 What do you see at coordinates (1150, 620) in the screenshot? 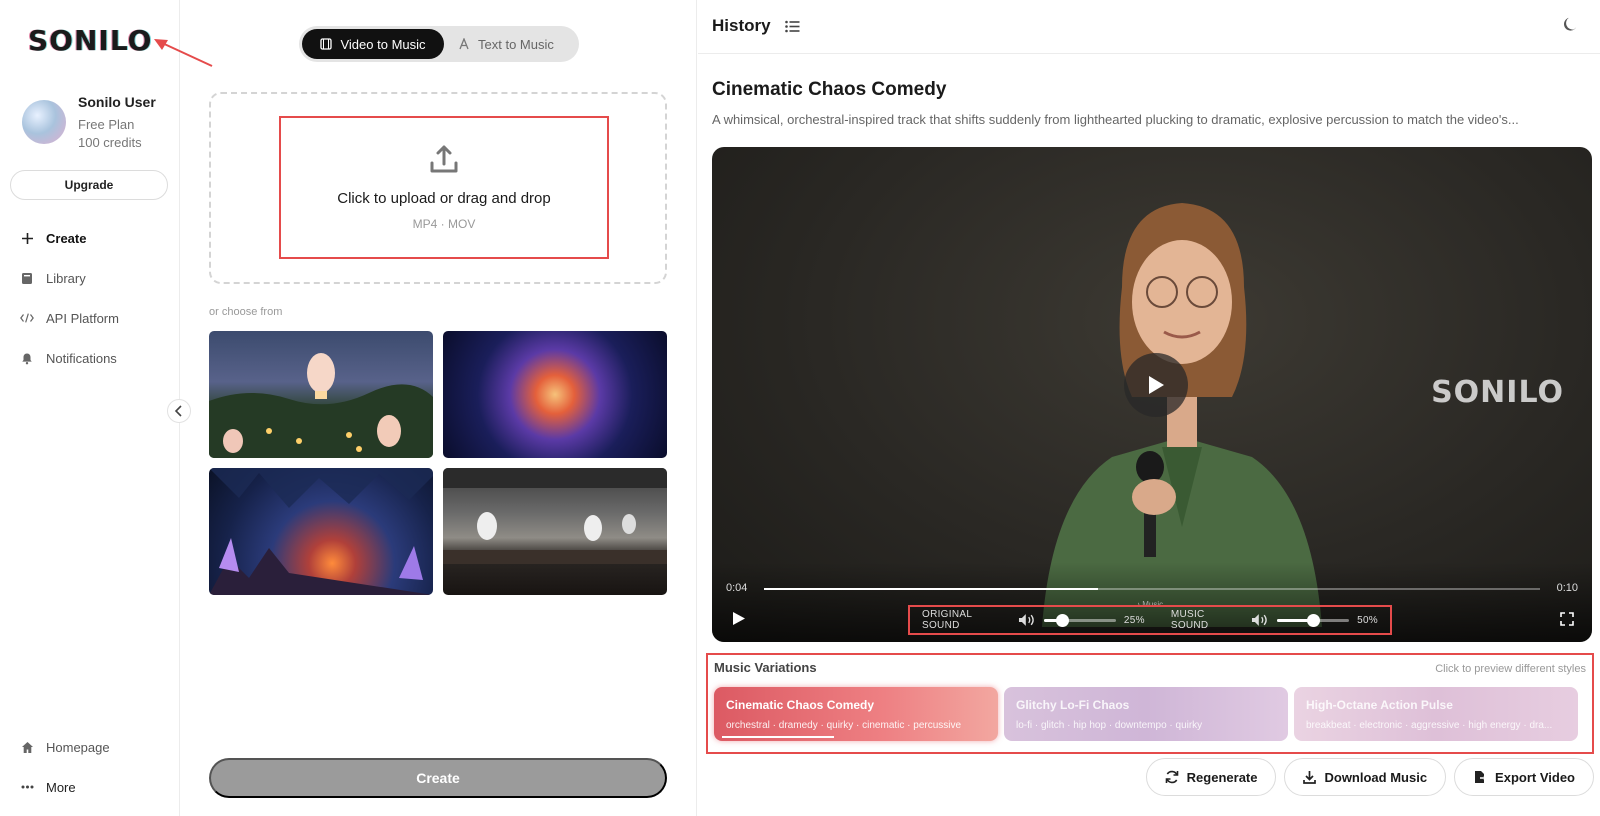
I see `sound-mixer: ORIGINAL SOUND 25% MUSIC SOUND 50%` at bounding box center [1150, 620].